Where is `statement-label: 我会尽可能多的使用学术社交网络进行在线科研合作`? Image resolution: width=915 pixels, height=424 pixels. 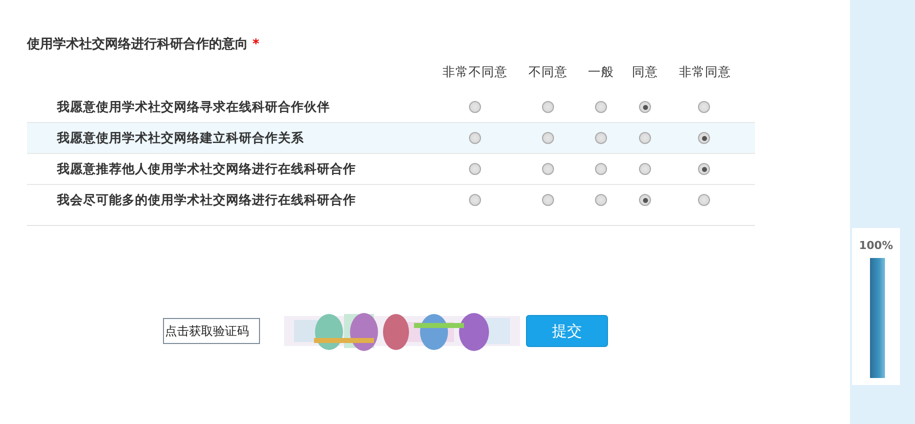
statement-label: 我会尽可能多的使用学术社交网络进行在线科研合作 is located at coordinates (206, 199).